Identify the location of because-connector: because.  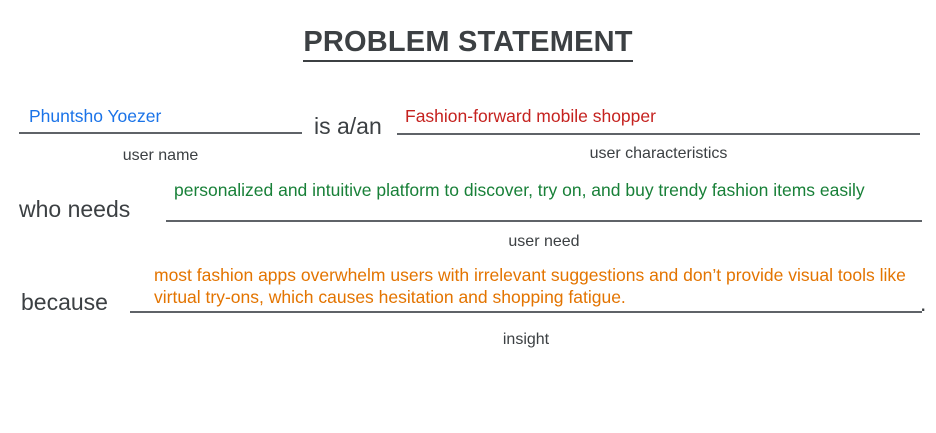
(64, 302).